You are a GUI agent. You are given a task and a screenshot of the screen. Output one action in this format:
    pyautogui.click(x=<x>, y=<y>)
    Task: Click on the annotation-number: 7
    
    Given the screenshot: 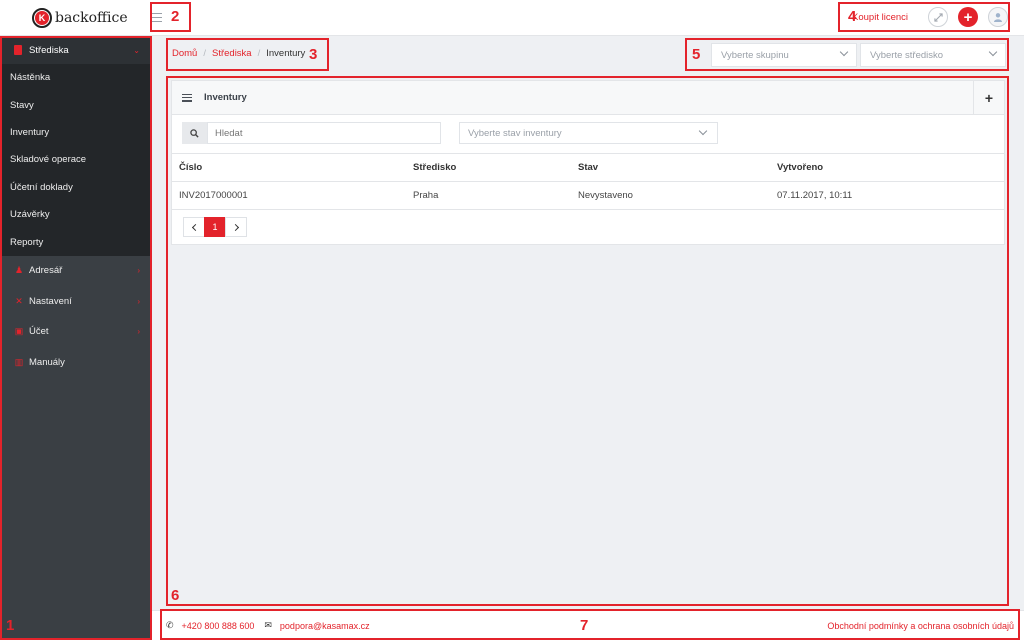 What is the action you would take?
    pyautogui.click(x=584, y=625)
    